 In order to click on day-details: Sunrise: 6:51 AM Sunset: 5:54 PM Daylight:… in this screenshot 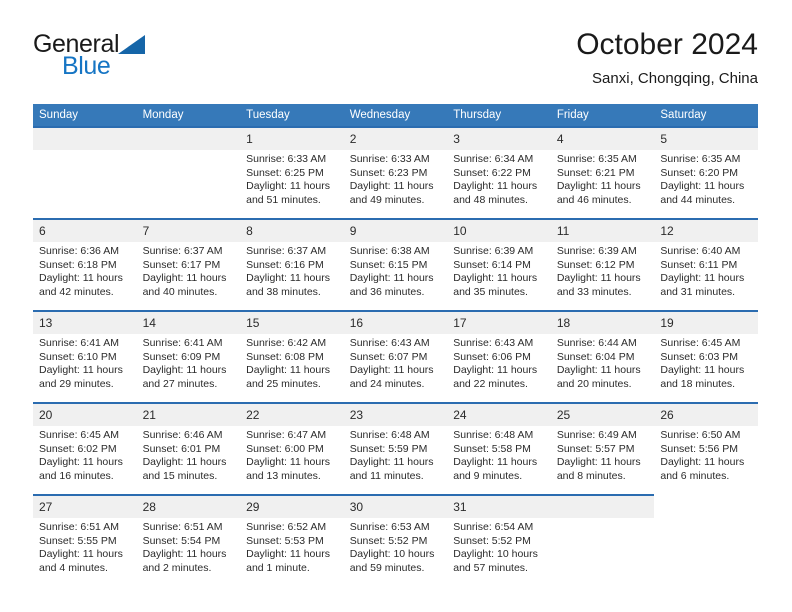, I will do `click(189, 546)`.